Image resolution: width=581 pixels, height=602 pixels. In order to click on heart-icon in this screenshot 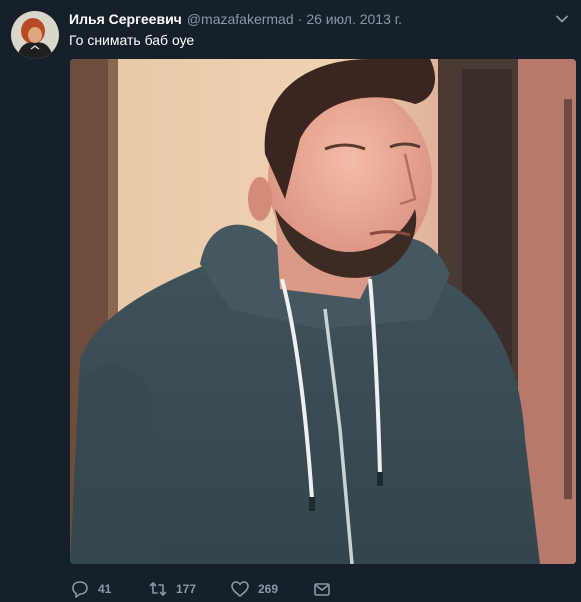, I will do `click(240, 589)`.